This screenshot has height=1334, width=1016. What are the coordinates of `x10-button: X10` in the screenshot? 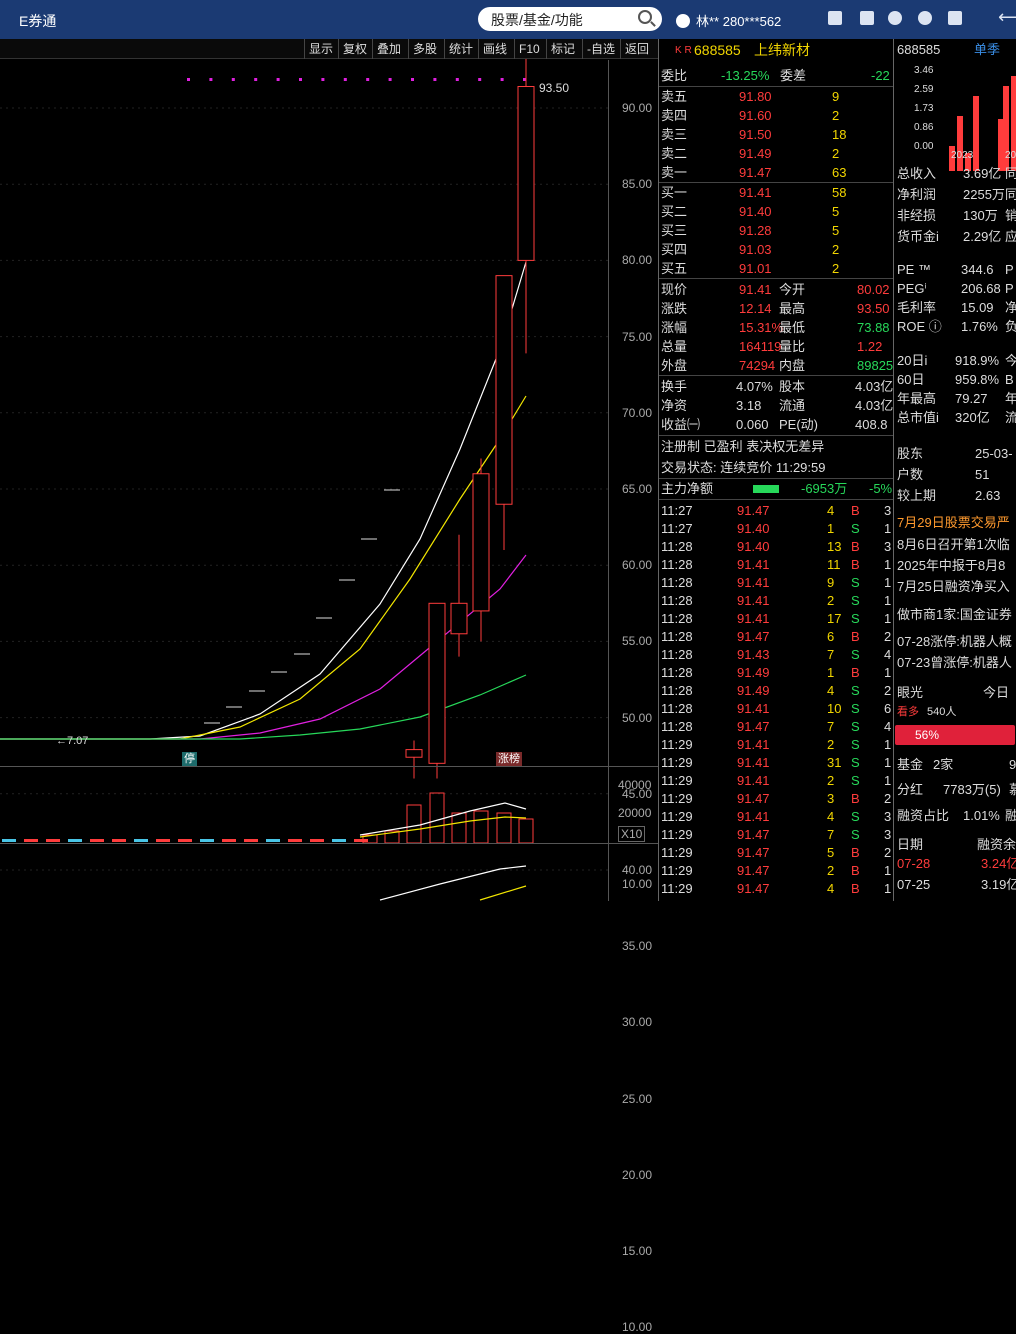 It's located at (632, 834).